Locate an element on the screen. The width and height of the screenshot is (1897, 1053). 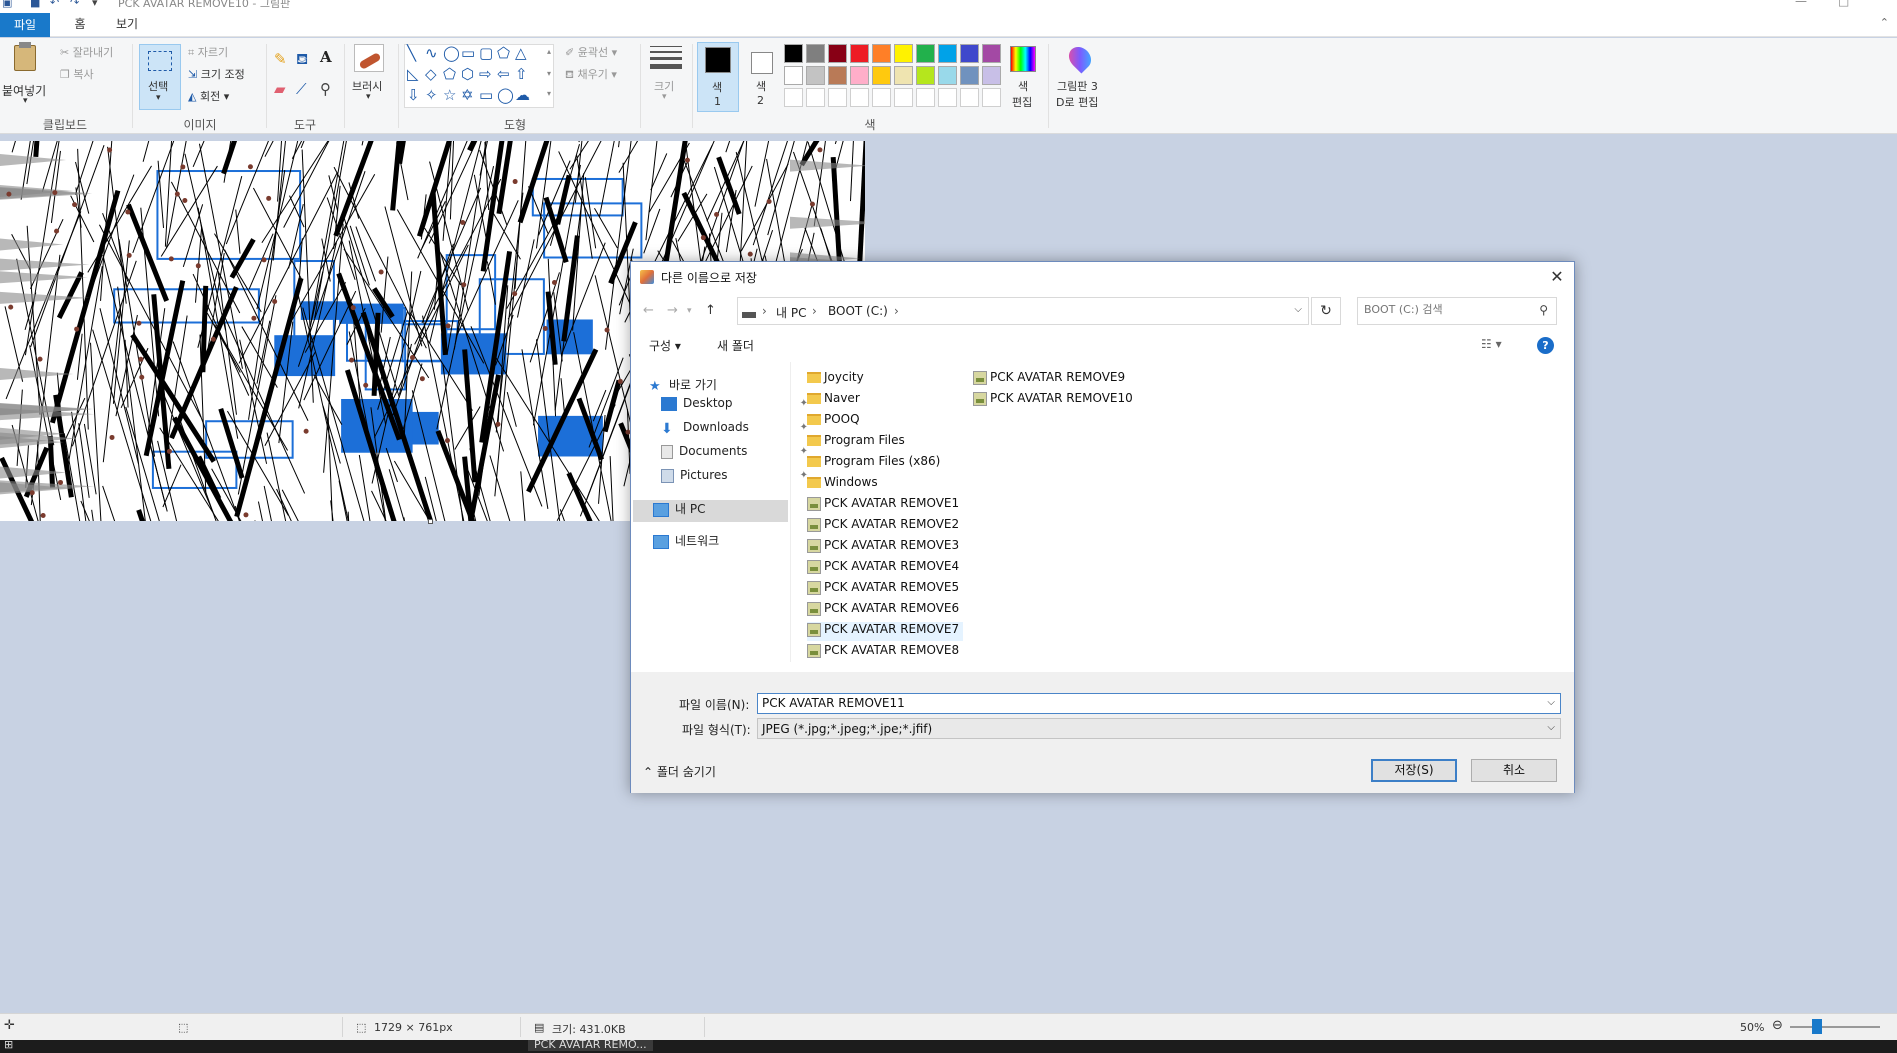
nav-documents: Documents ✦ is located at coordinates (738, 455).